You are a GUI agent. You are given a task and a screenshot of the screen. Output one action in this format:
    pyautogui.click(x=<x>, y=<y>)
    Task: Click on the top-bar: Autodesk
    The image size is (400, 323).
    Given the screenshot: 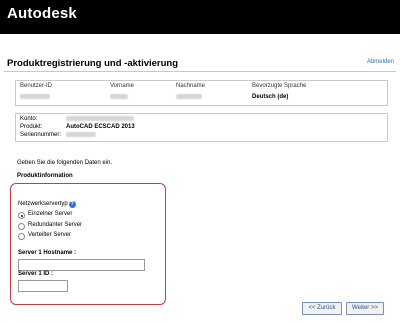 What is the action you would take?
    pyautogui.click(x=200, y=17)
    